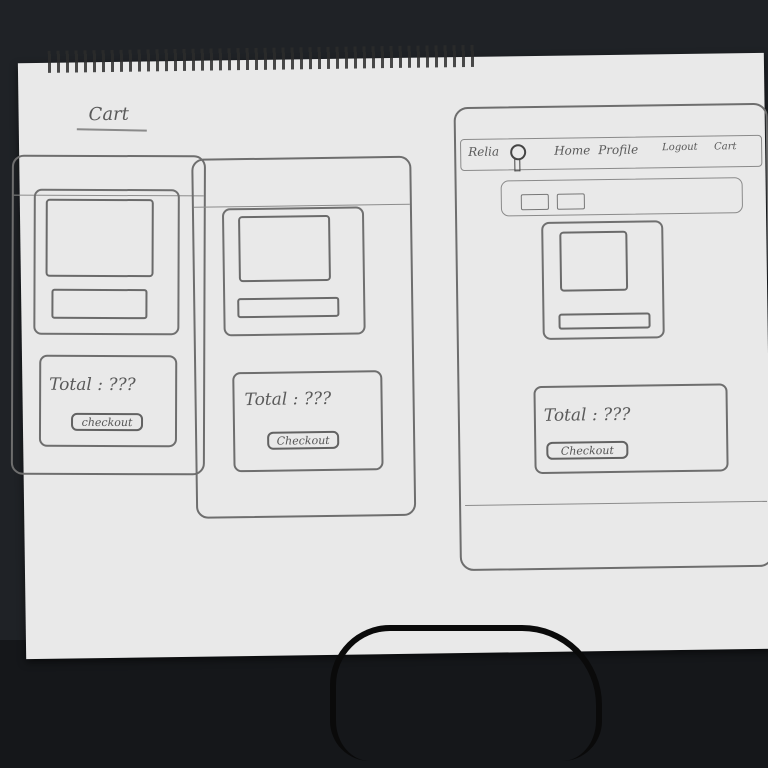  Describe the element at coordinates (680, 147) in the screenshot. I see `nav-logout-link: Logout` at that location.